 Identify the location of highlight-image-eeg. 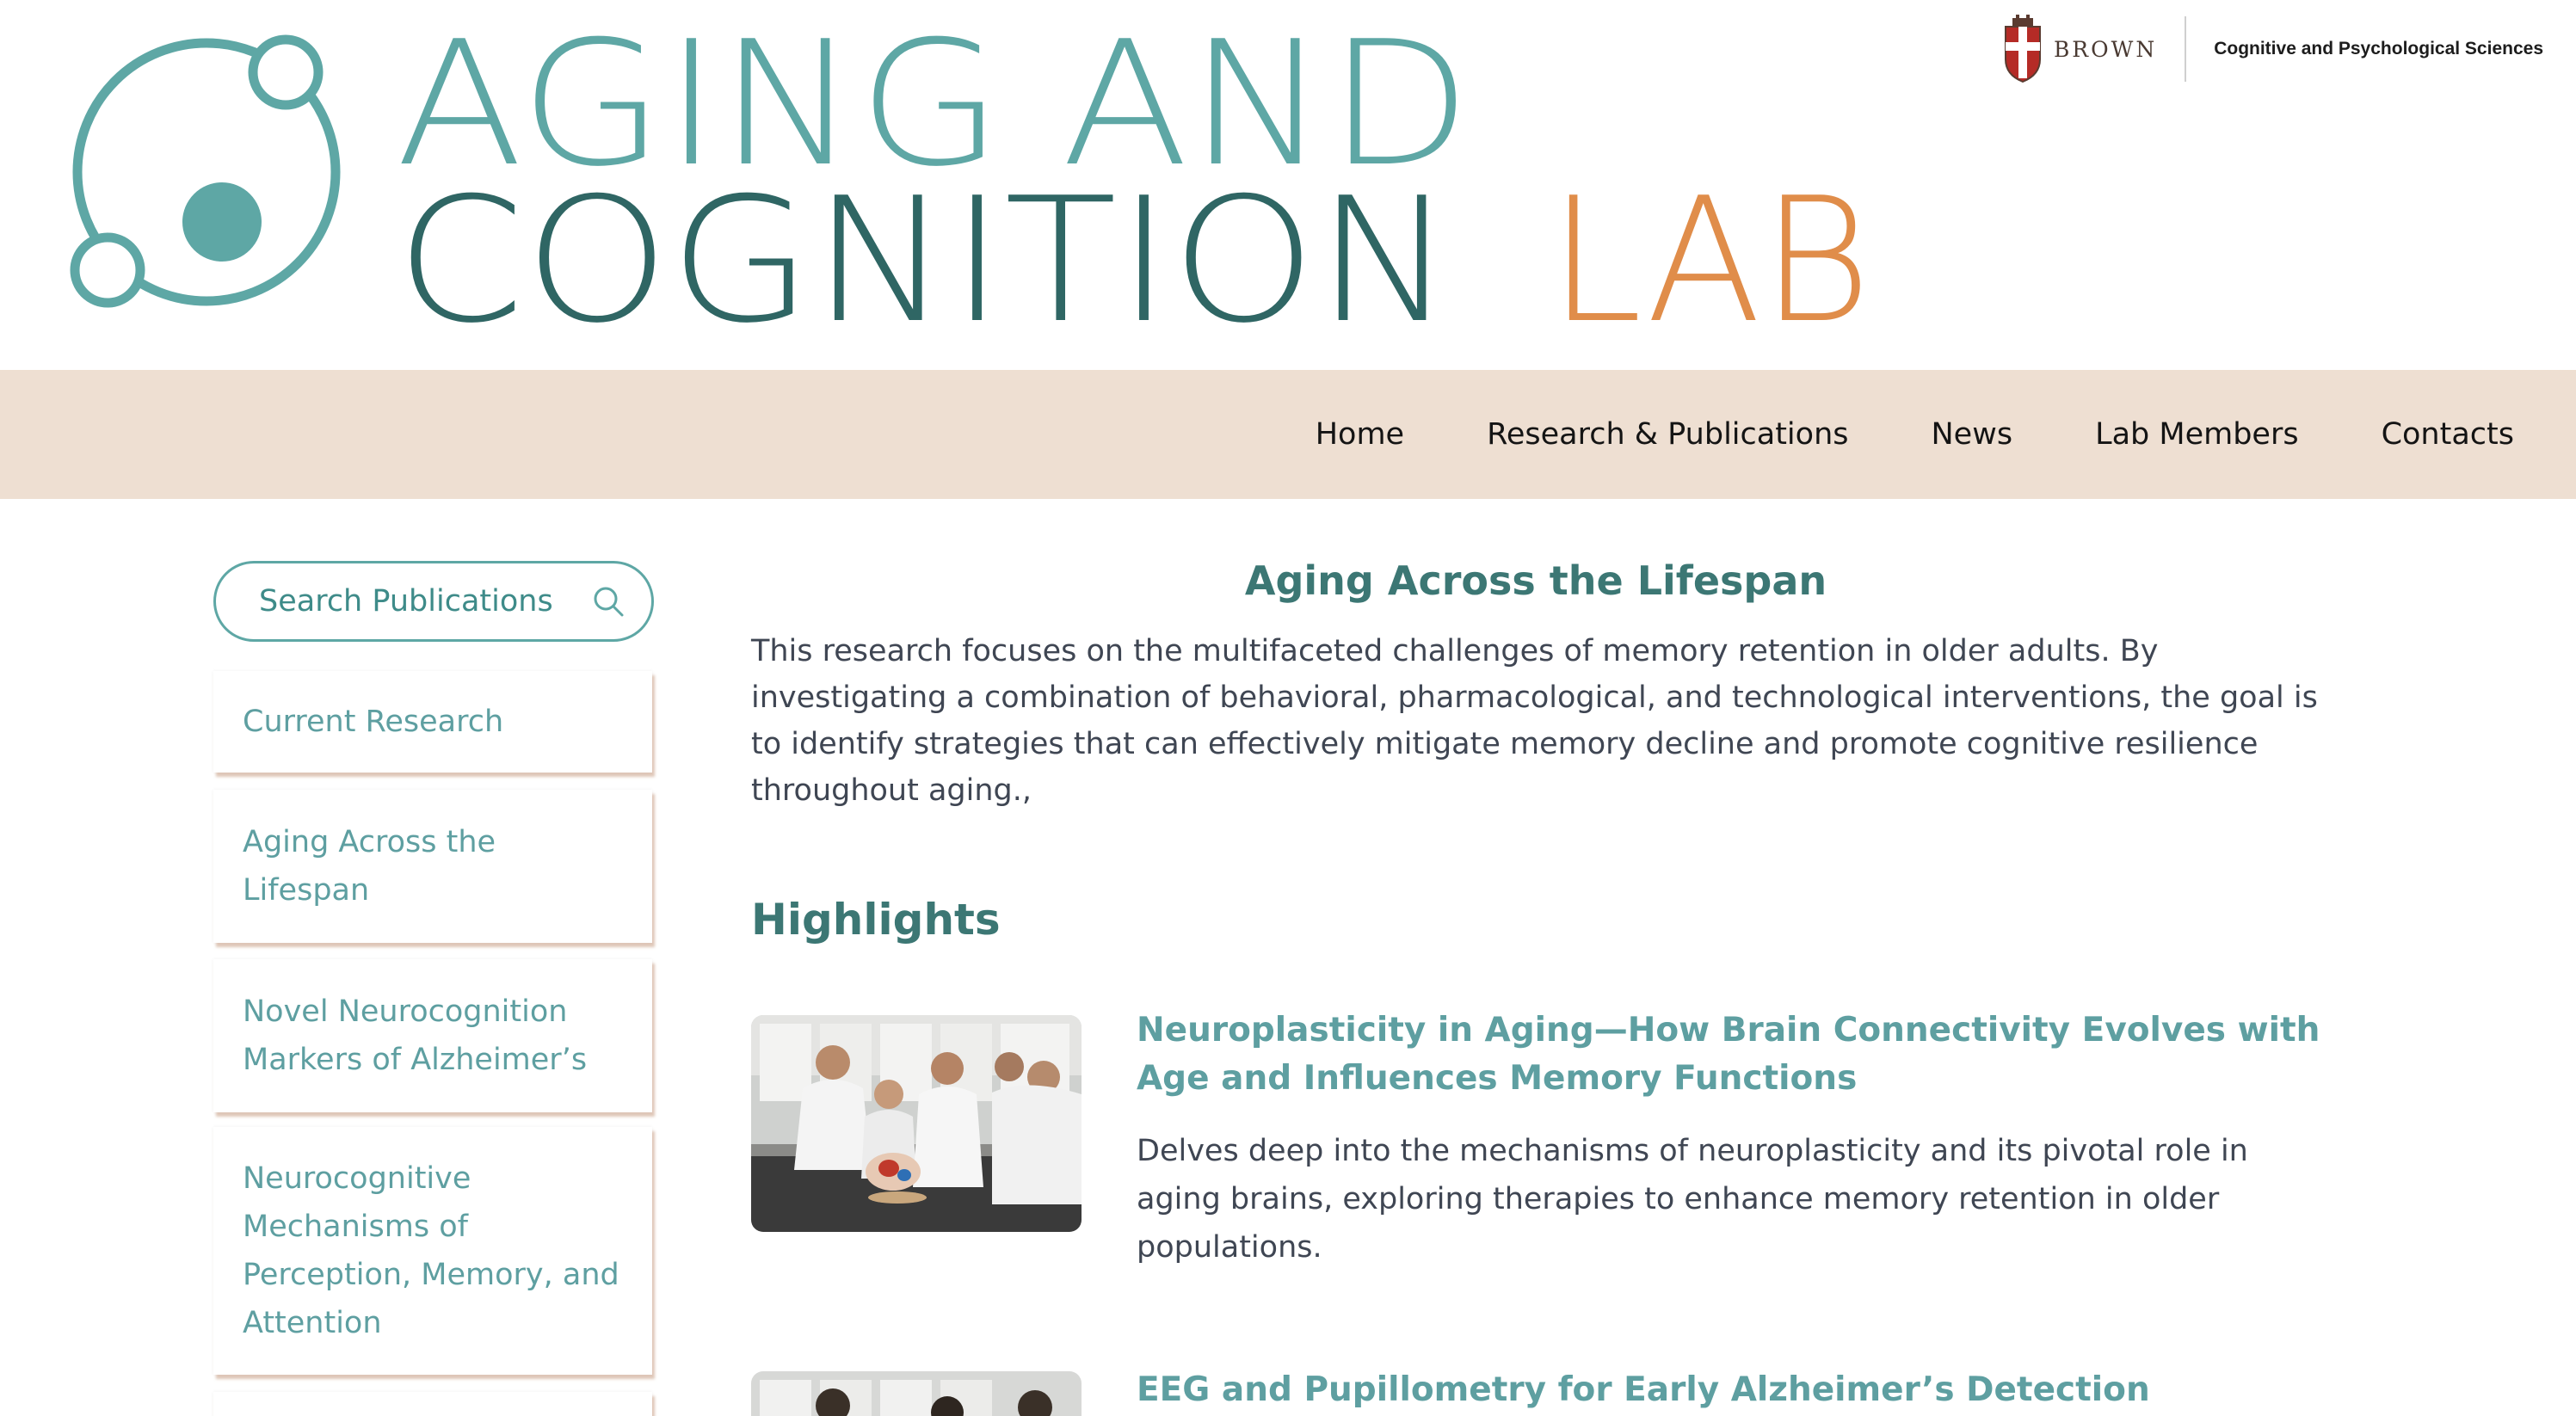
(917, 1394).